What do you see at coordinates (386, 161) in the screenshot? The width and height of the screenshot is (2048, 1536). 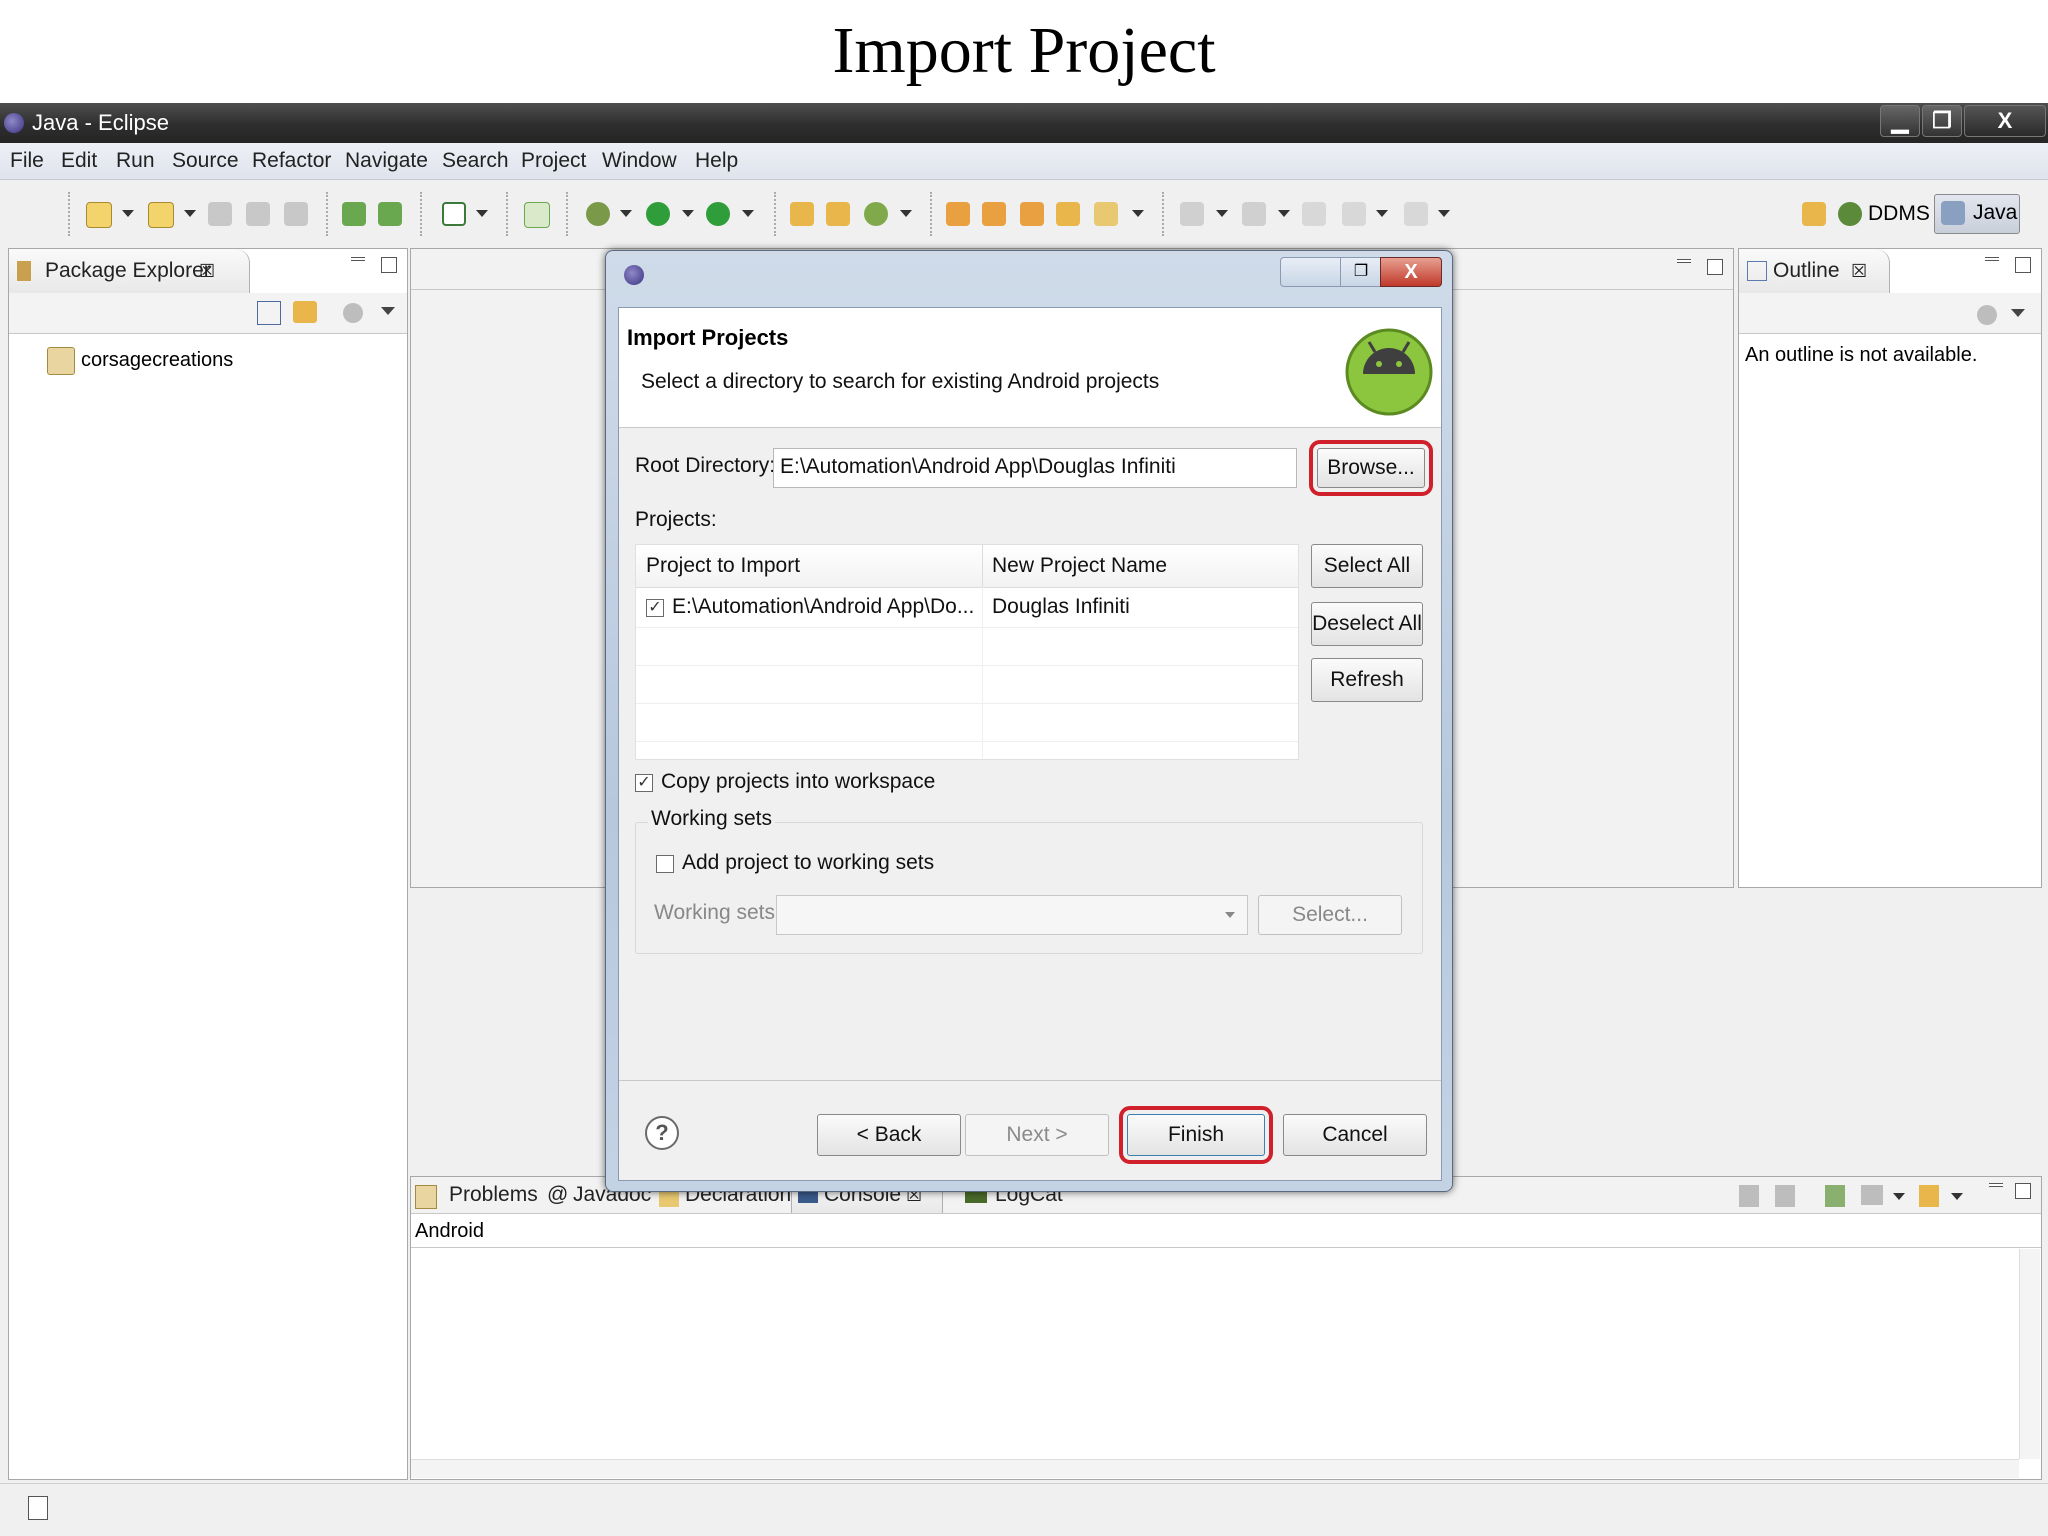 I see `menu-navigate: Navigate` at bounding box center [386, 161].